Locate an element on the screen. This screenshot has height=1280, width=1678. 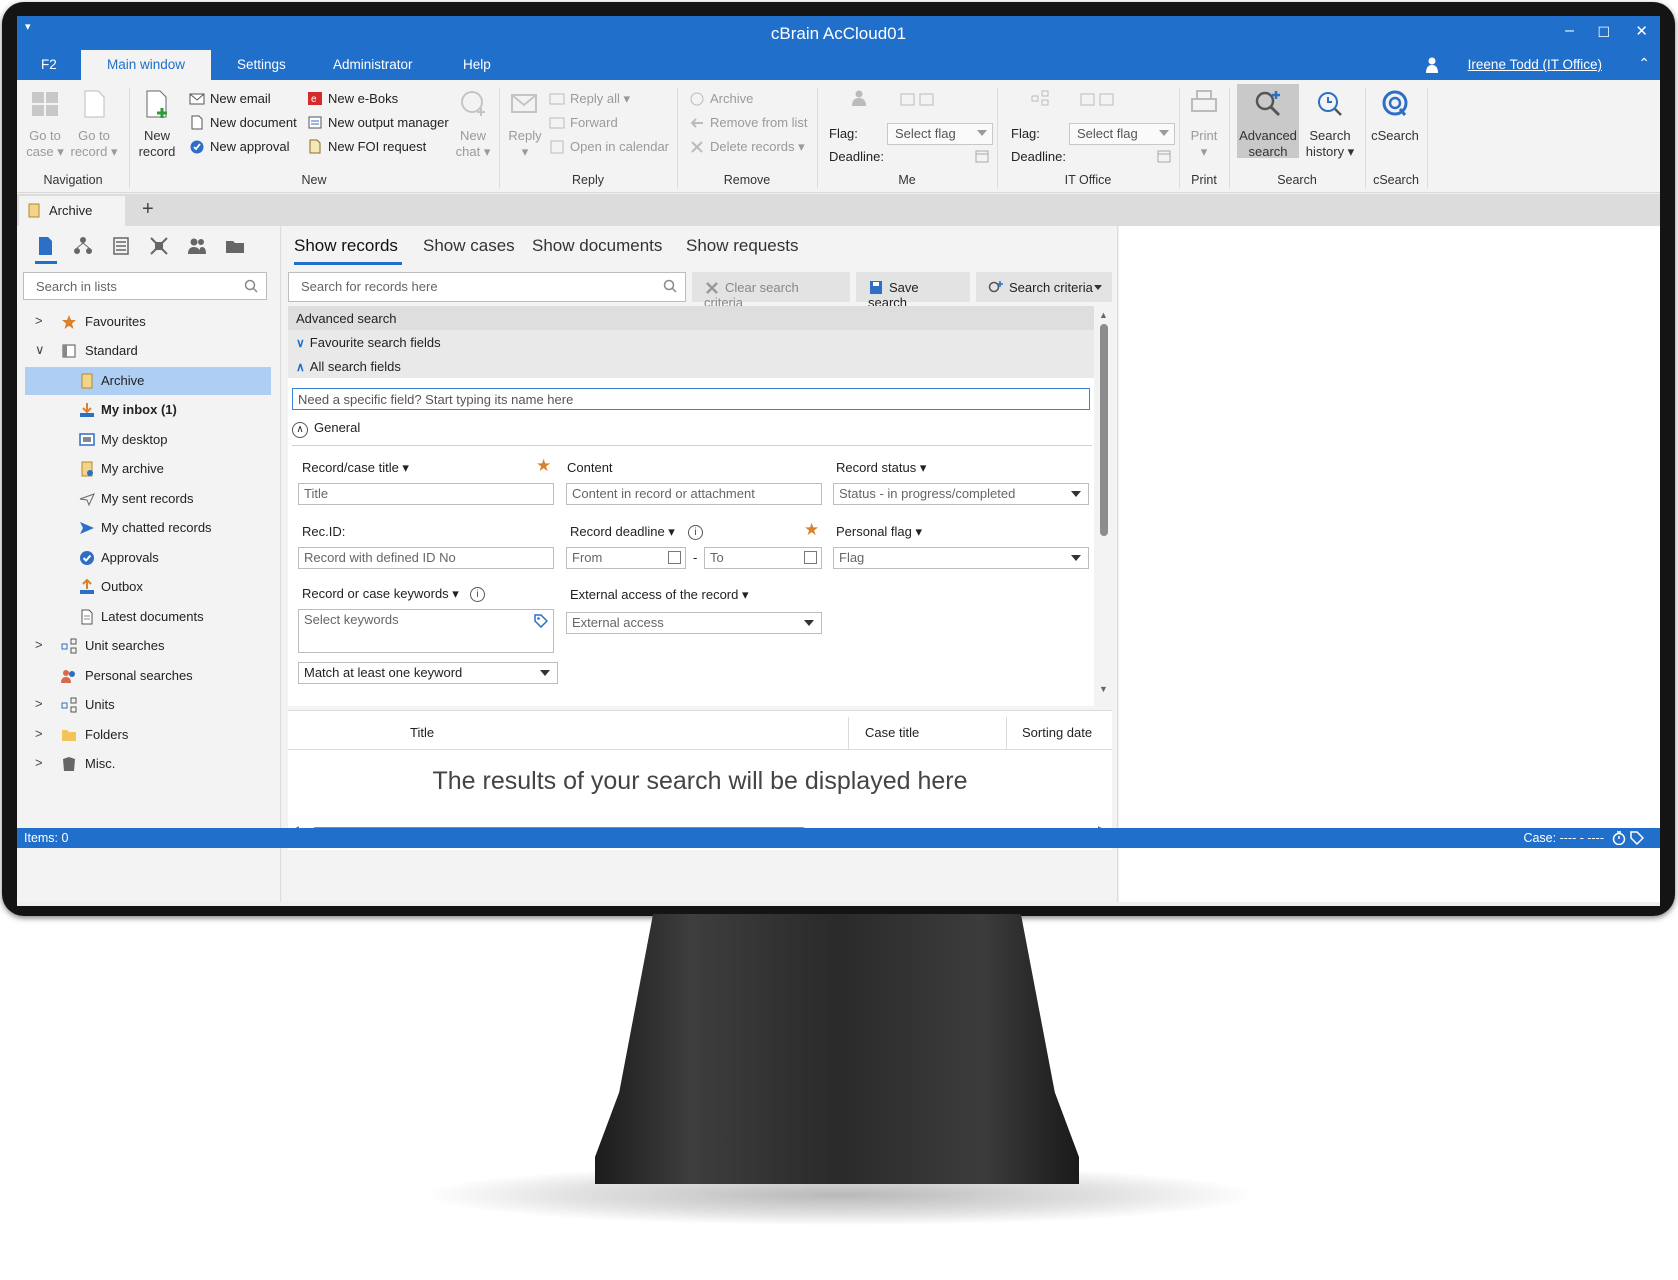
reply-all-button: Reply all ▾ is located at coordinates (589, 99).